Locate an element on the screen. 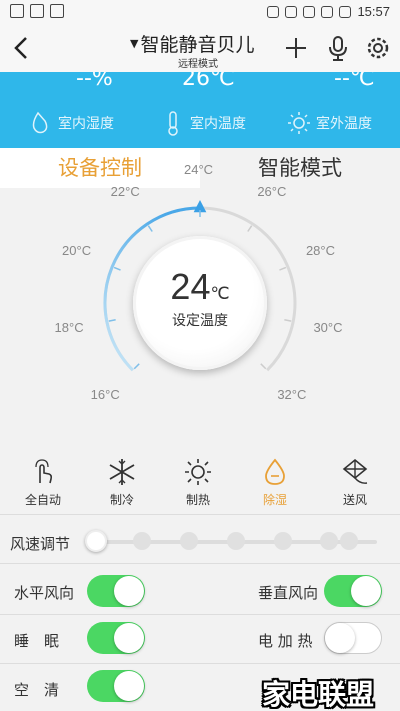 Image resolution: width=400 pixels, height=711 pixels. thermometer-icon is located at coordinates (173, 123).